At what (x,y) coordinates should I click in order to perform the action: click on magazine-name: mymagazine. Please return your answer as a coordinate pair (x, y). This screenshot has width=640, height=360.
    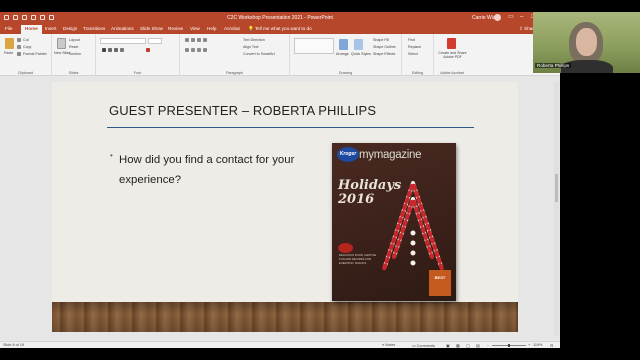
    Looking at the image, I should click on (390, 155).